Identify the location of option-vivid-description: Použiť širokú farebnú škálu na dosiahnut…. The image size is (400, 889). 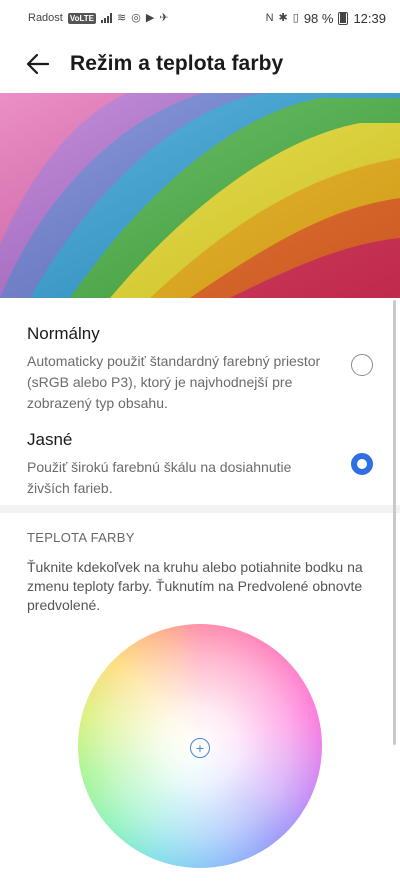
(159, 477).